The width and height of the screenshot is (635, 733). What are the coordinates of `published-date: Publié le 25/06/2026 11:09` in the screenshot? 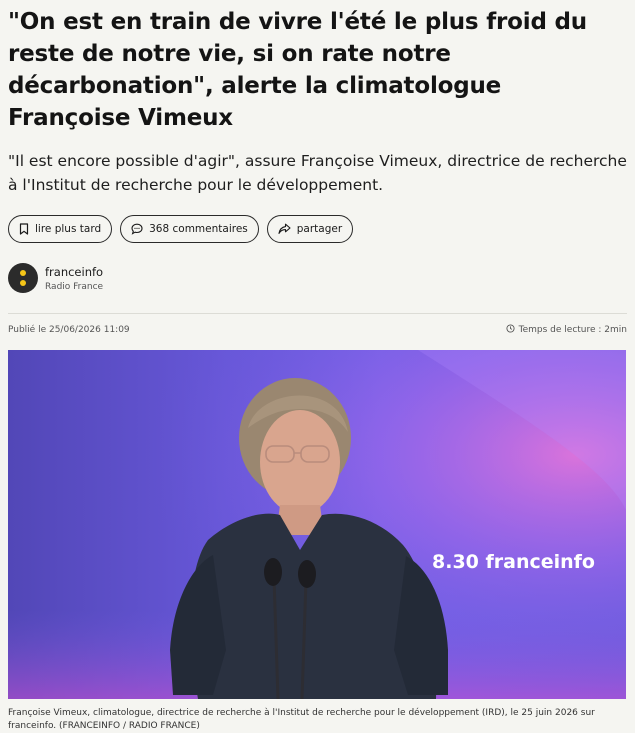 It's located at (69, 330).